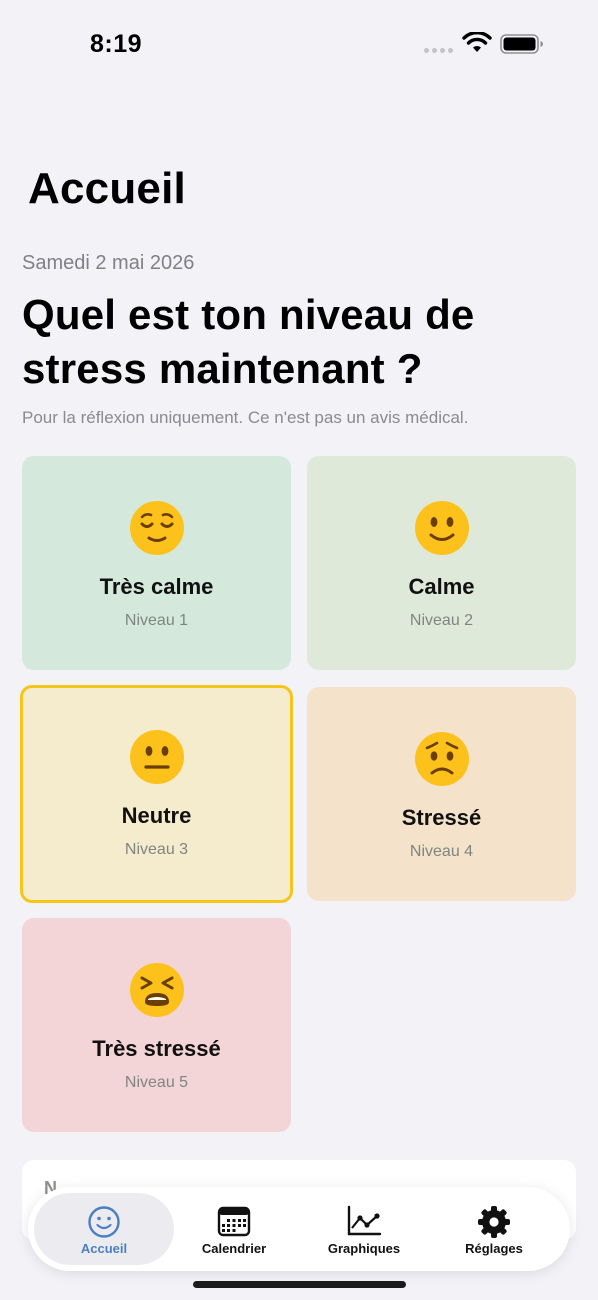  Describe the element at coordinates (299, 45) in the screenshot. I see `status-bar: 8:19` at that location.